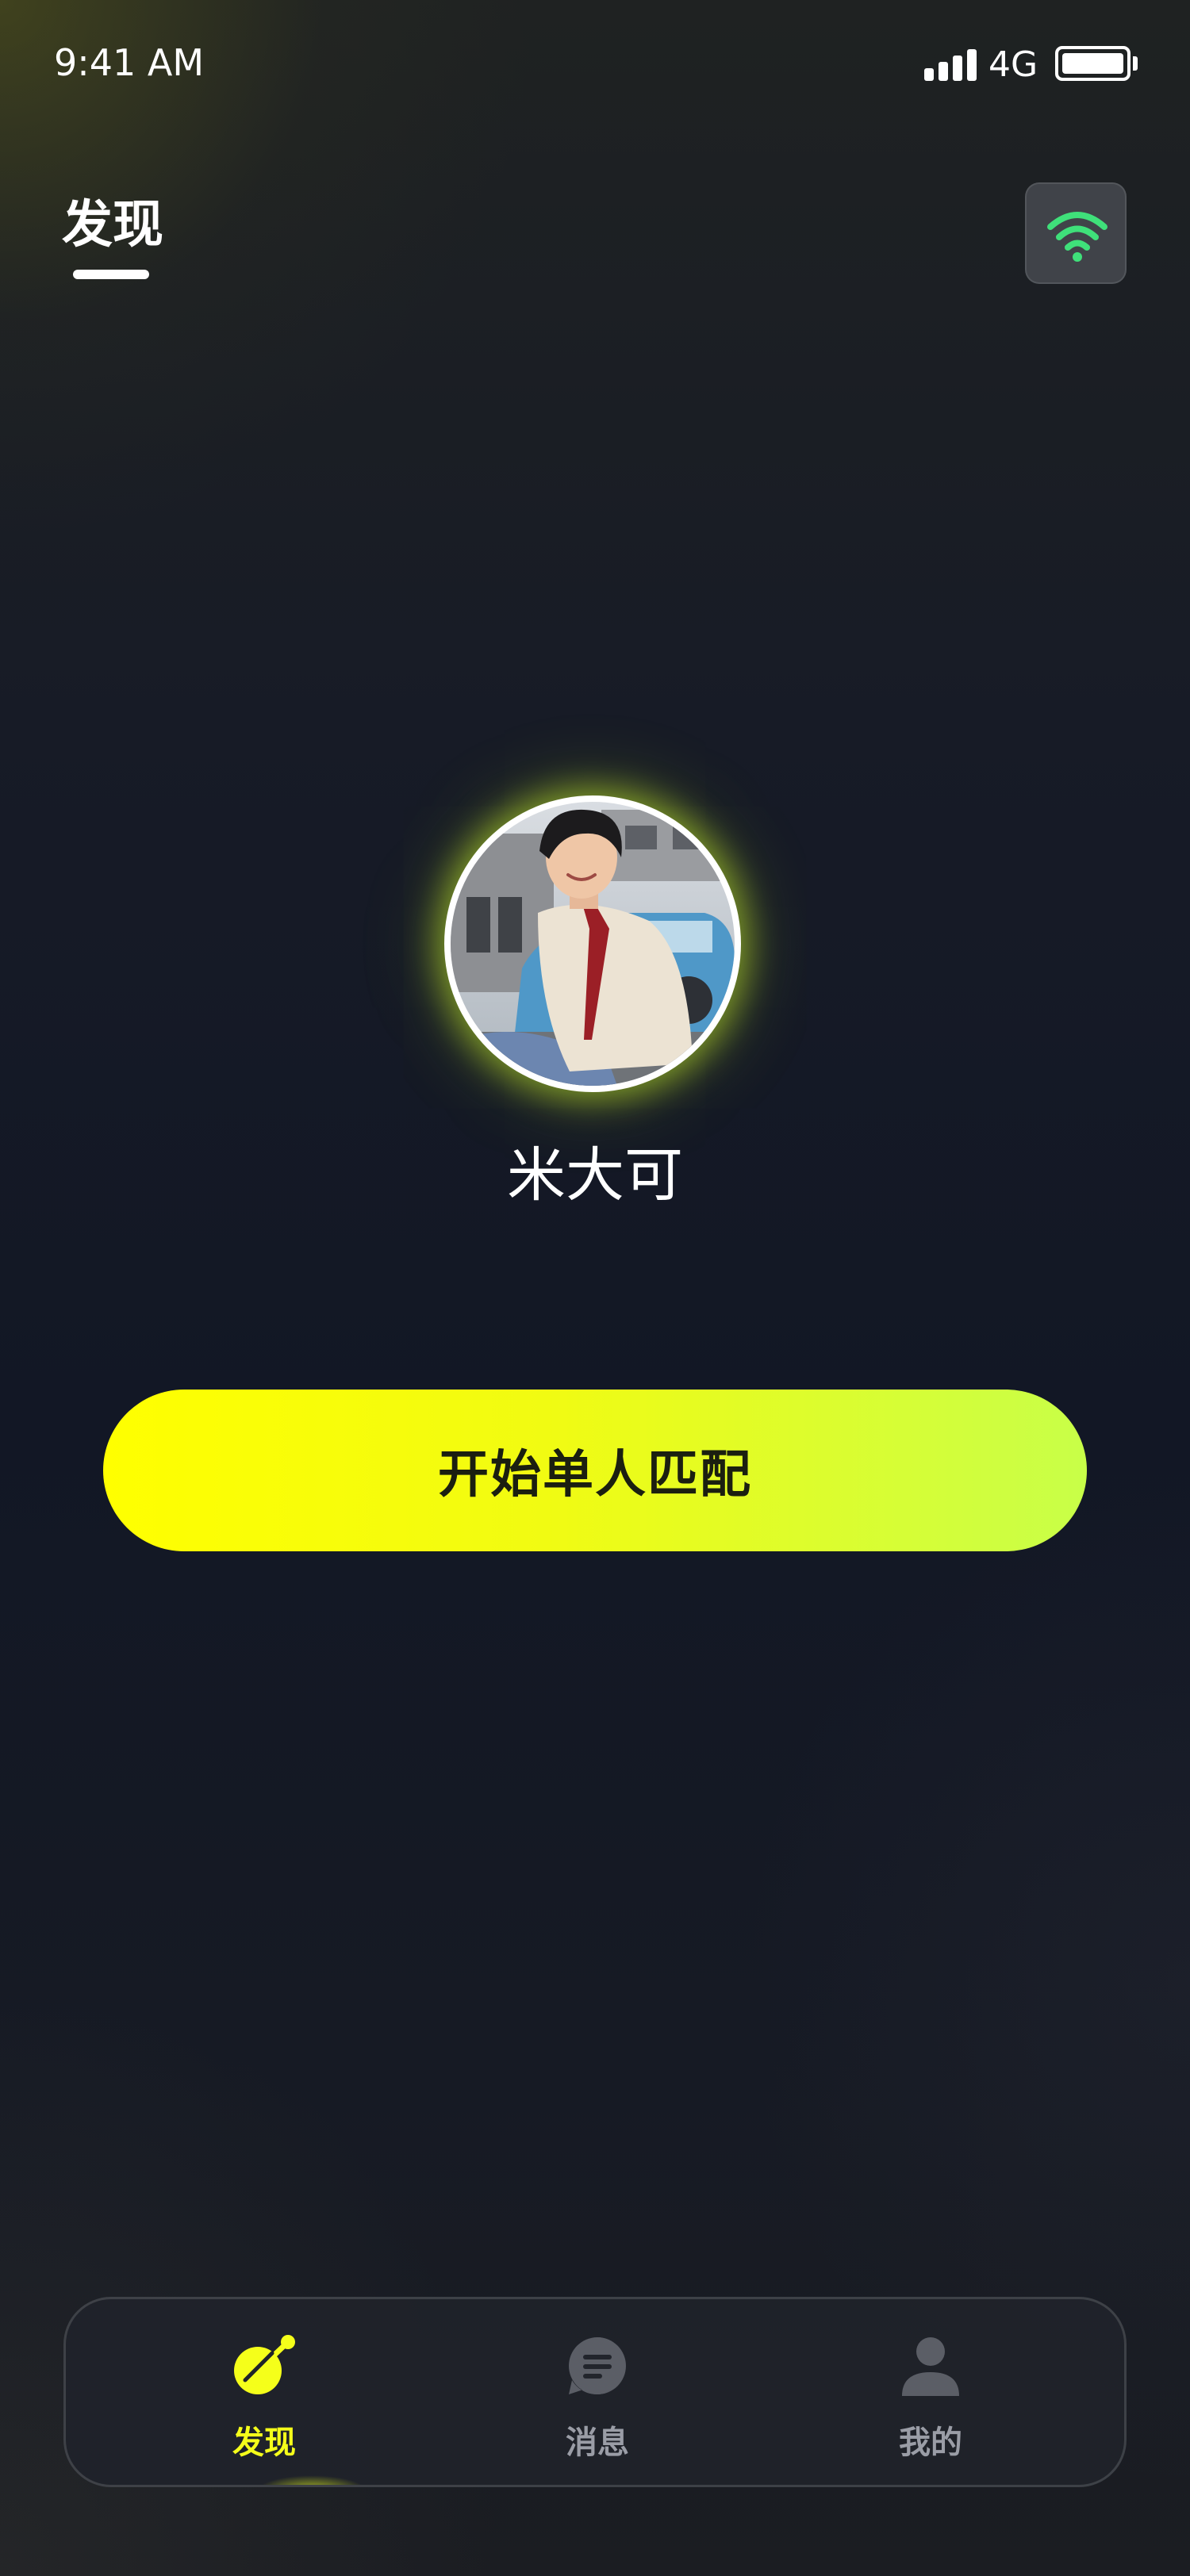  What do you see at coordinates (597, 2366) in the screenshot?
I see `message-bubble-icon` at bounding box center [597, 2366].